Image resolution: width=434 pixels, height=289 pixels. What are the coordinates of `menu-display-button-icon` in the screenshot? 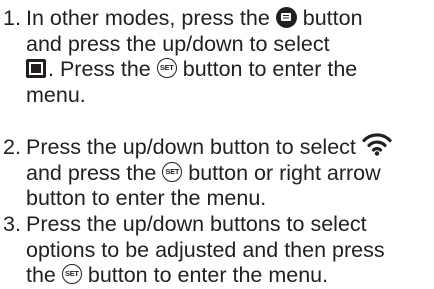 It's located at (286, 17).